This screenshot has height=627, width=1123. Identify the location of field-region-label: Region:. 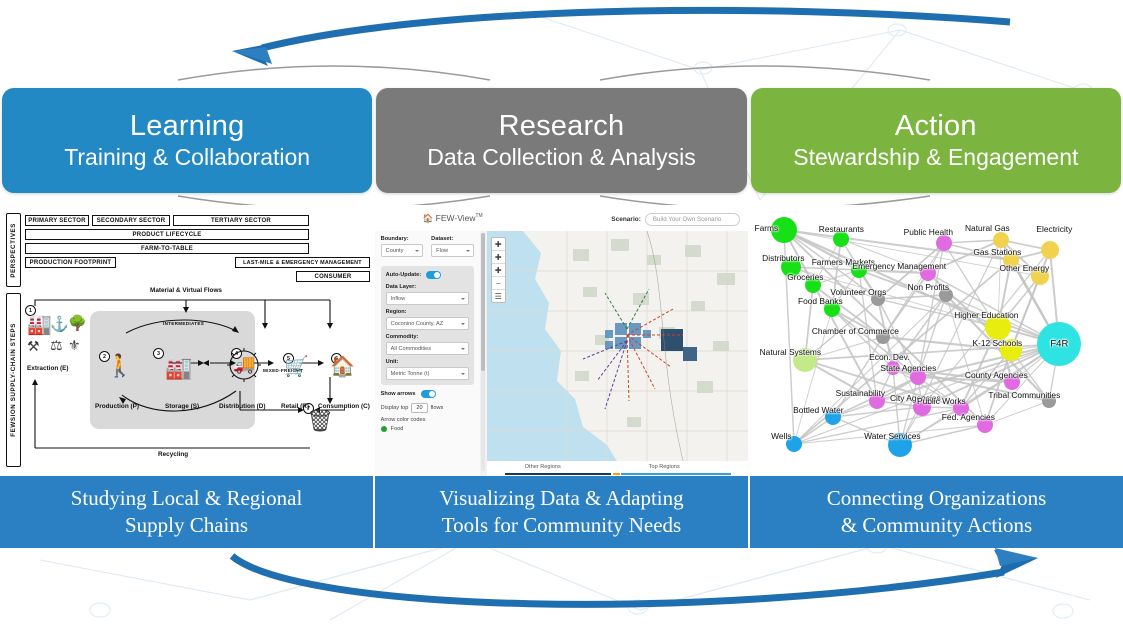
(396, 312).